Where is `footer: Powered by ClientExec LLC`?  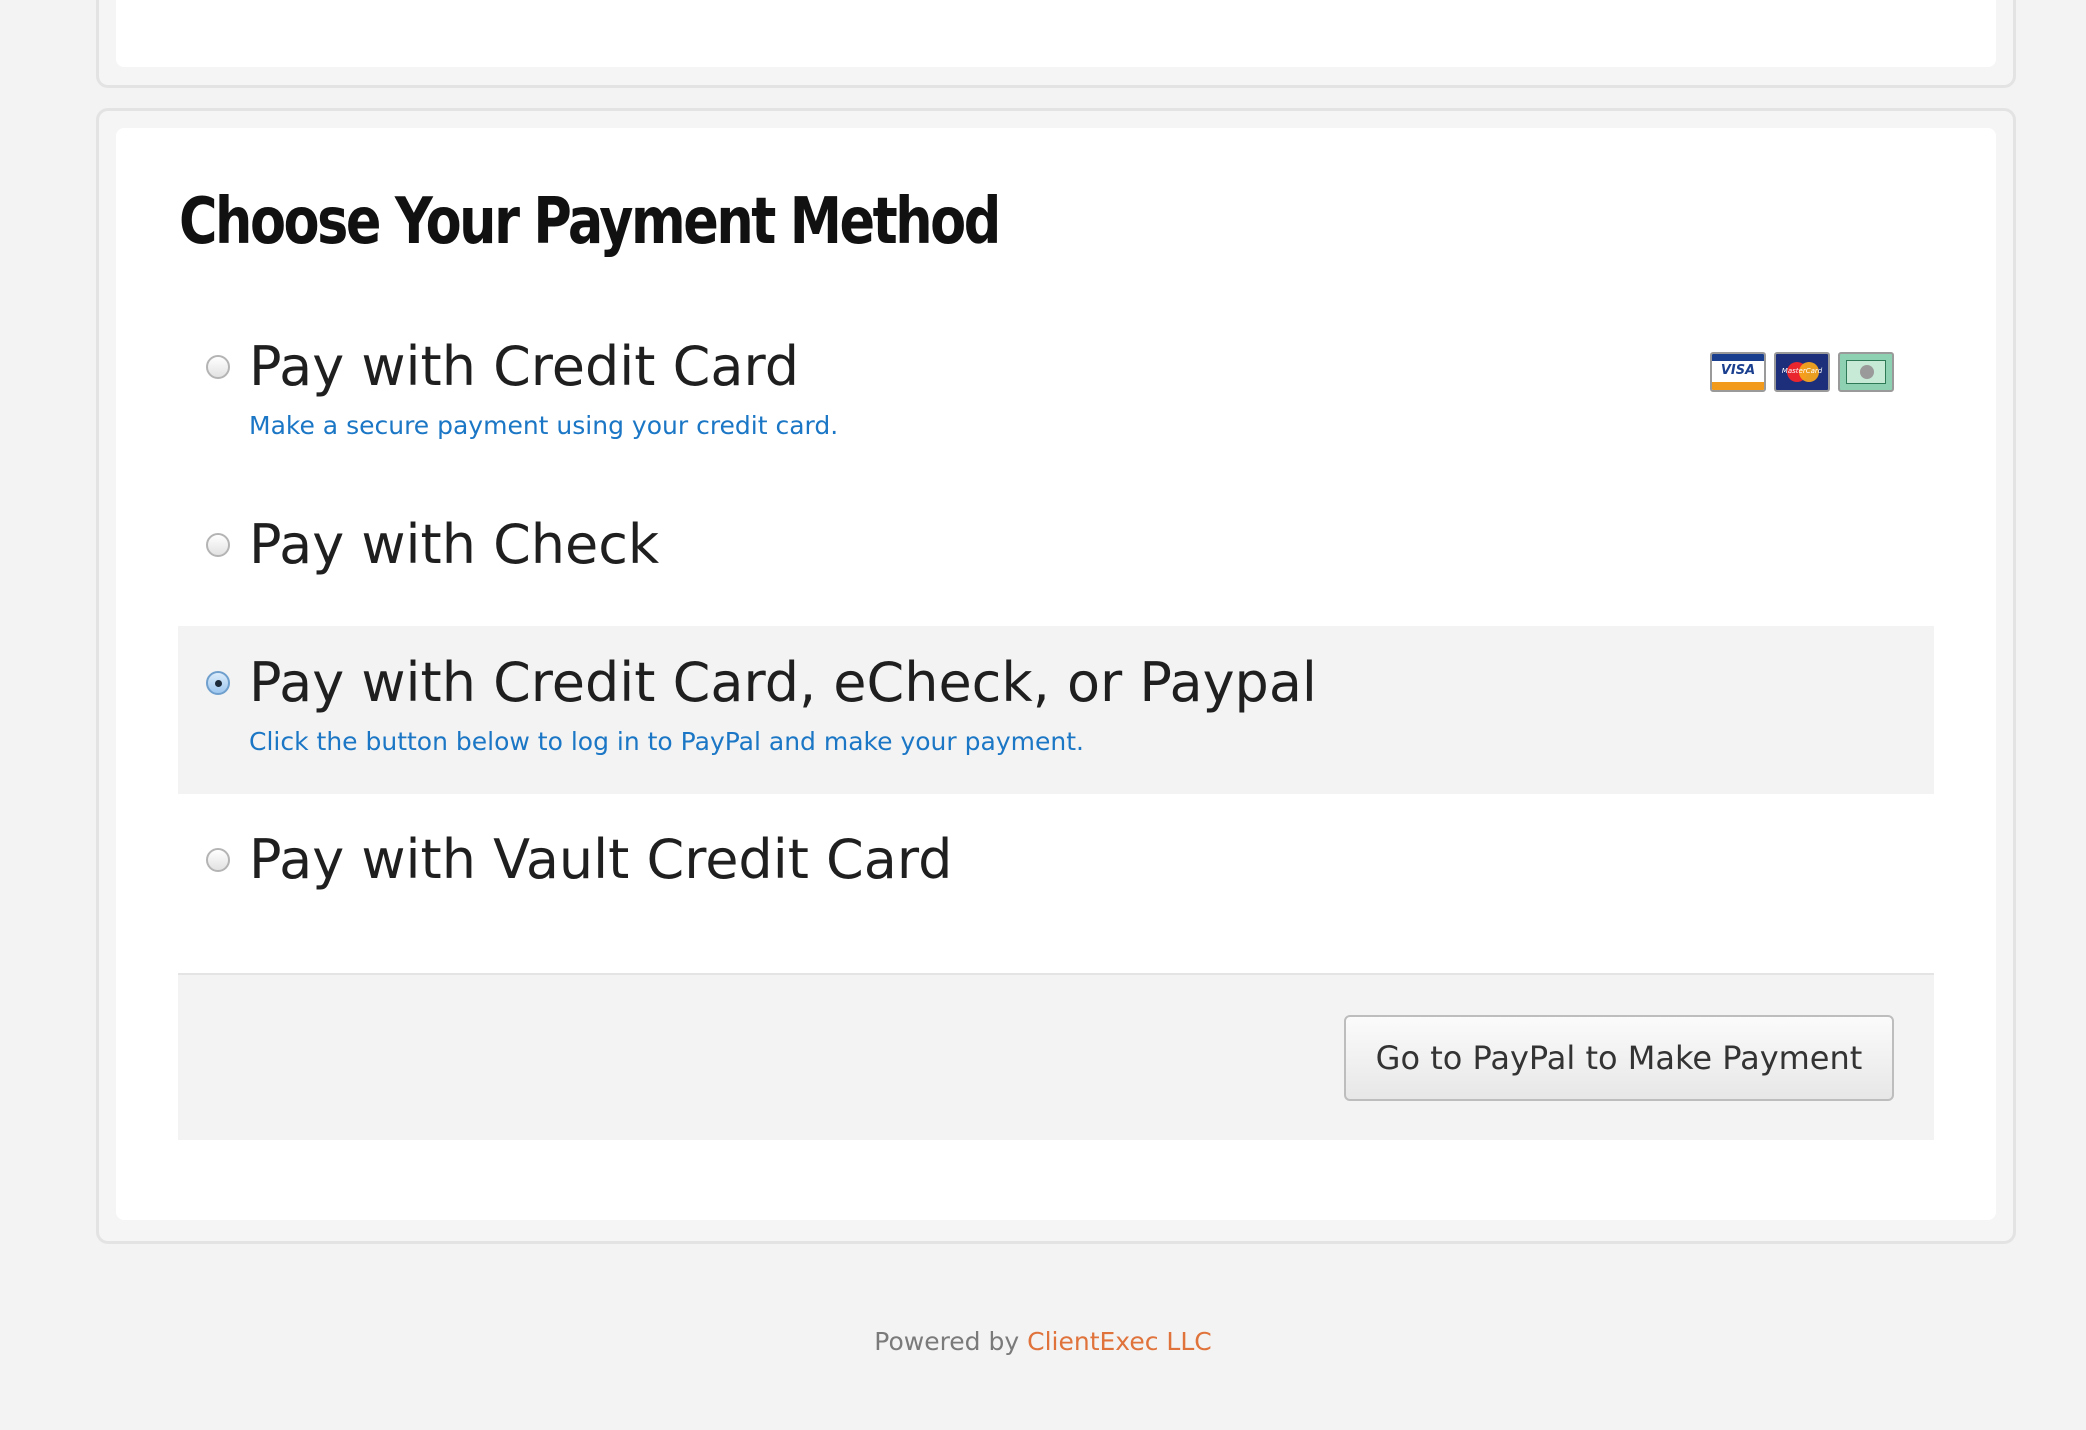 footer: Powered by ClientExec LLC is located at coordinates (1043, 1341).